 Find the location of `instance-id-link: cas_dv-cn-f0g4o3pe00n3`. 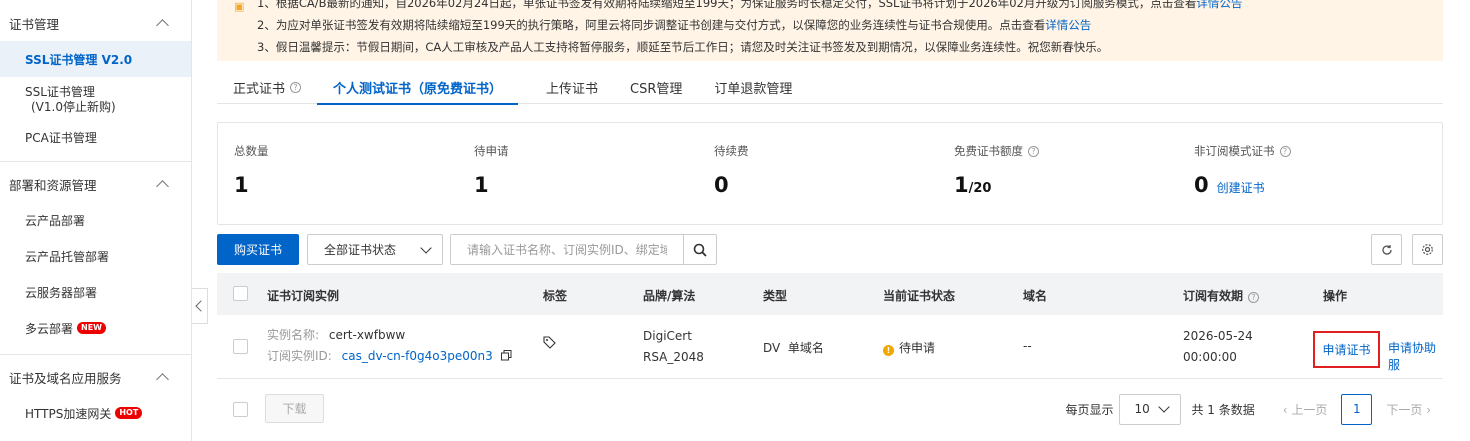

instance-id-link: cas_dv-cn-f0g4o3pe00n3 is located at coordinates (417, 356).